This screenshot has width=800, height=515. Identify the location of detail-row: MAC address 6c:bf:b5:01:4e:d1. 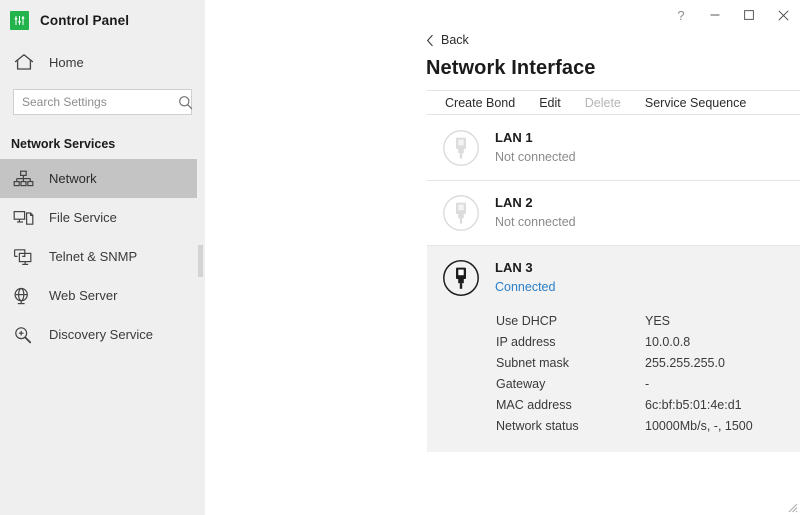
(613, 404).